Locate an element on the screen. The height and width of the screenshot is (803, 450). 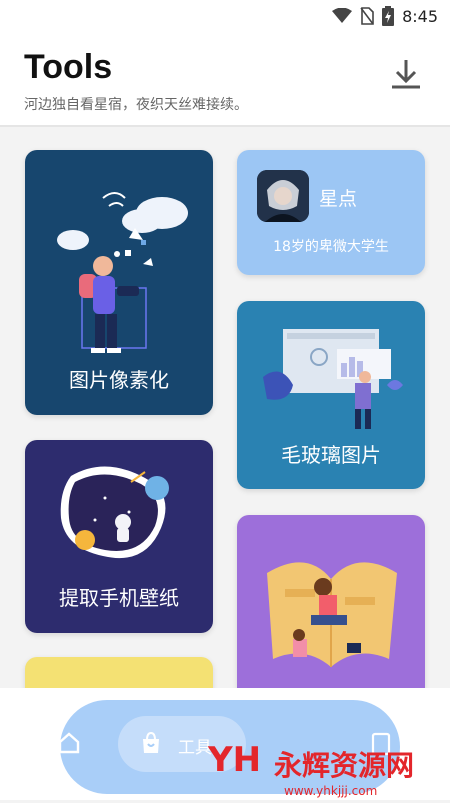
pixelate-label: 图片像素化 is located at coordinates (119, 380).